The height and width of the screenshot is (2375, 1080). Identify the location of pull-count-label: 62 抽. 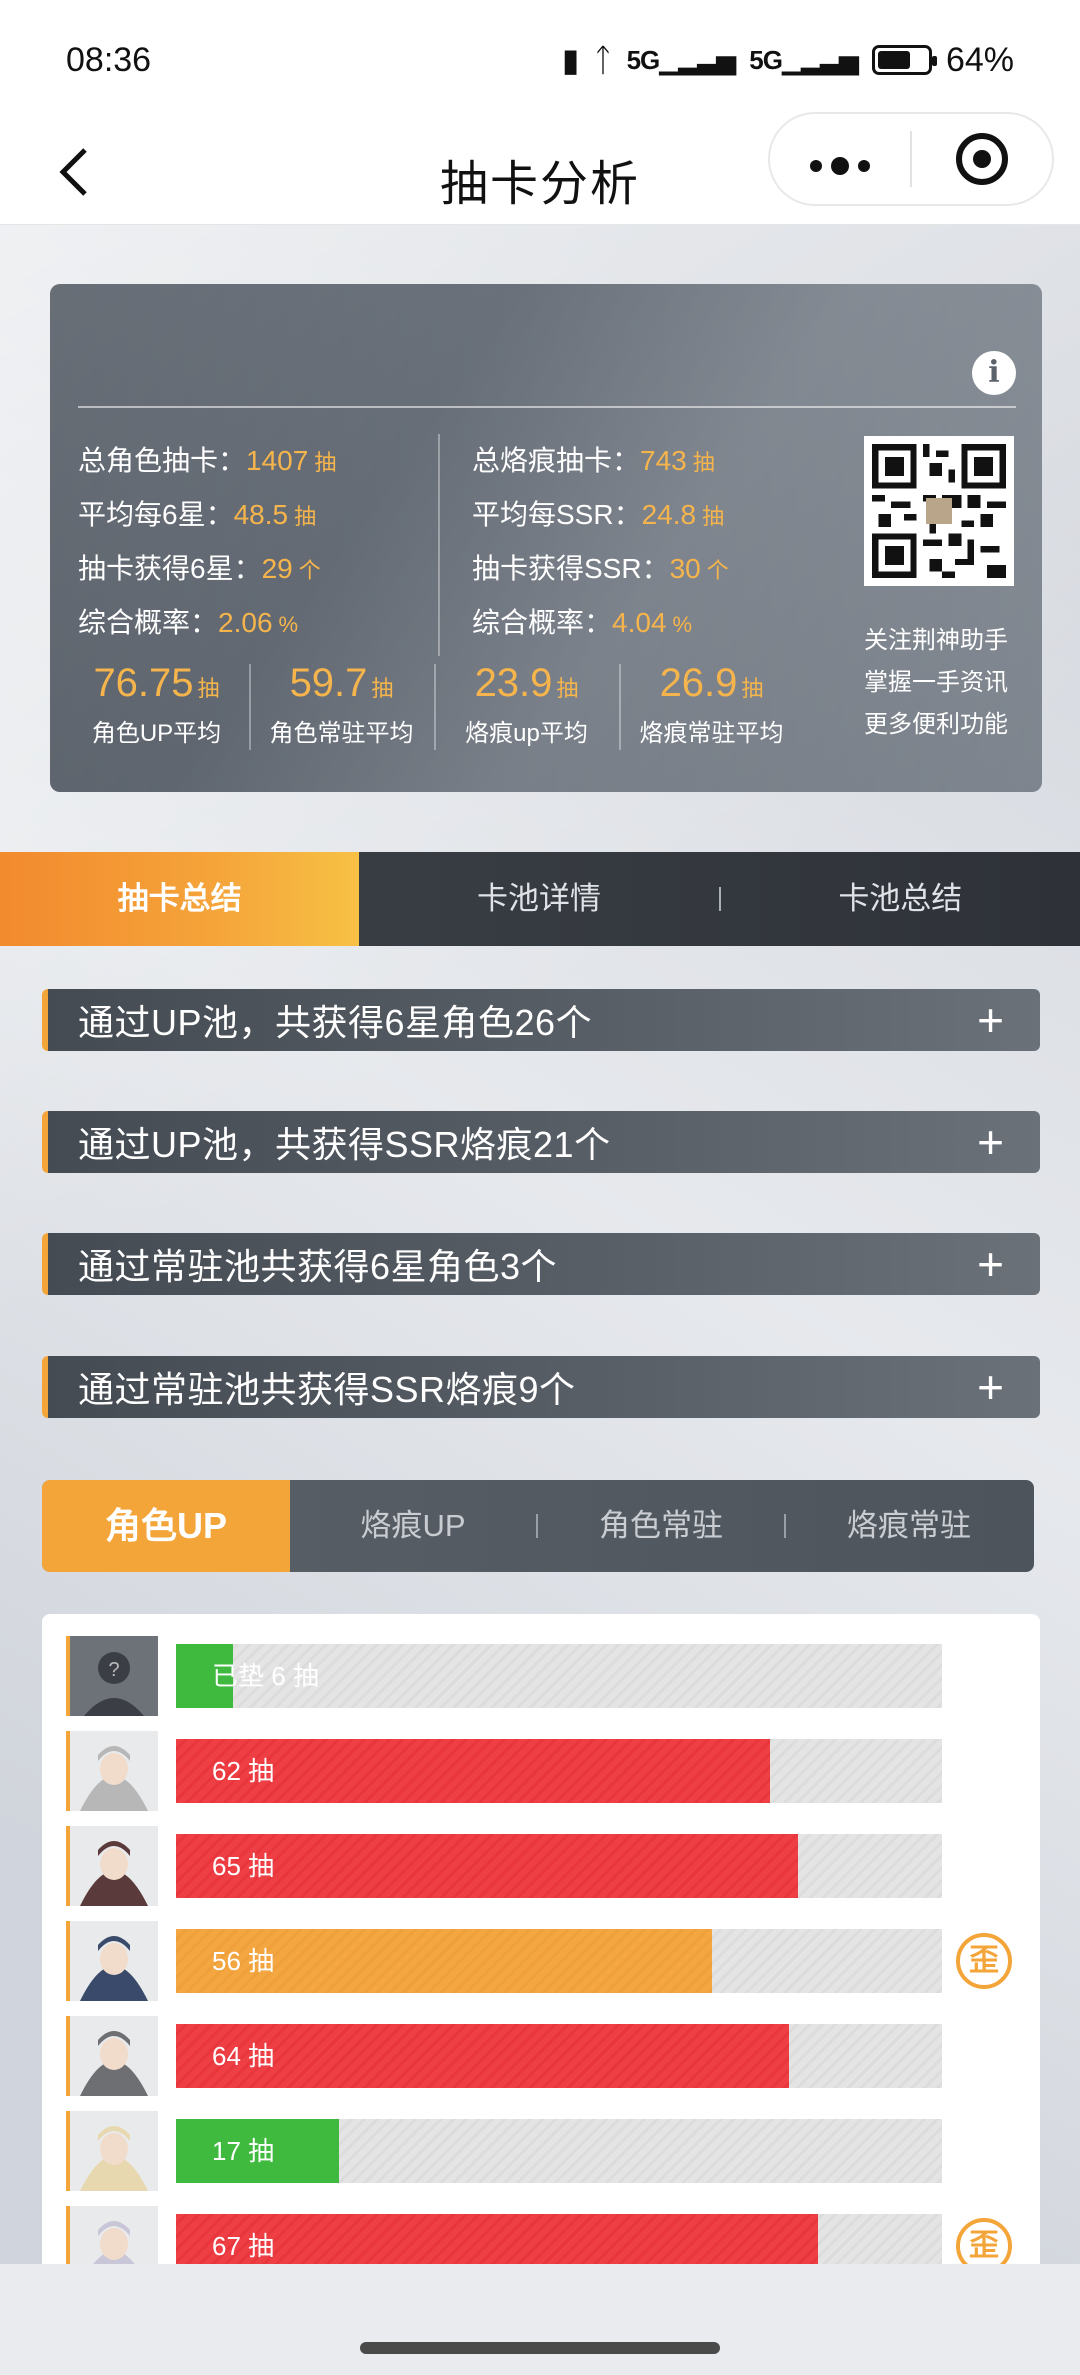
(243, 1771).